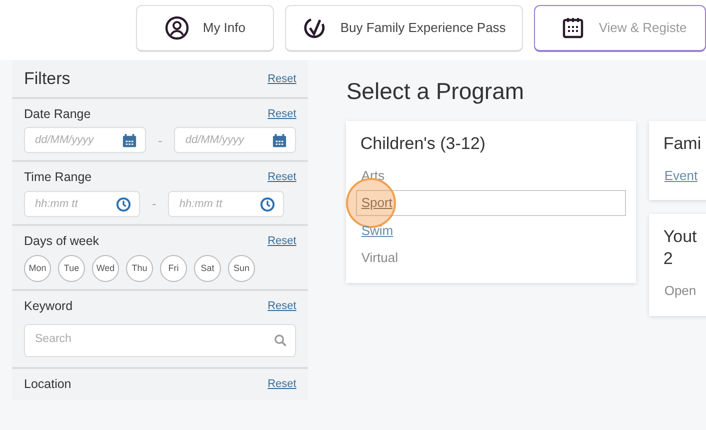  I want to click on card-title: Yout 2, so click(680, 248).